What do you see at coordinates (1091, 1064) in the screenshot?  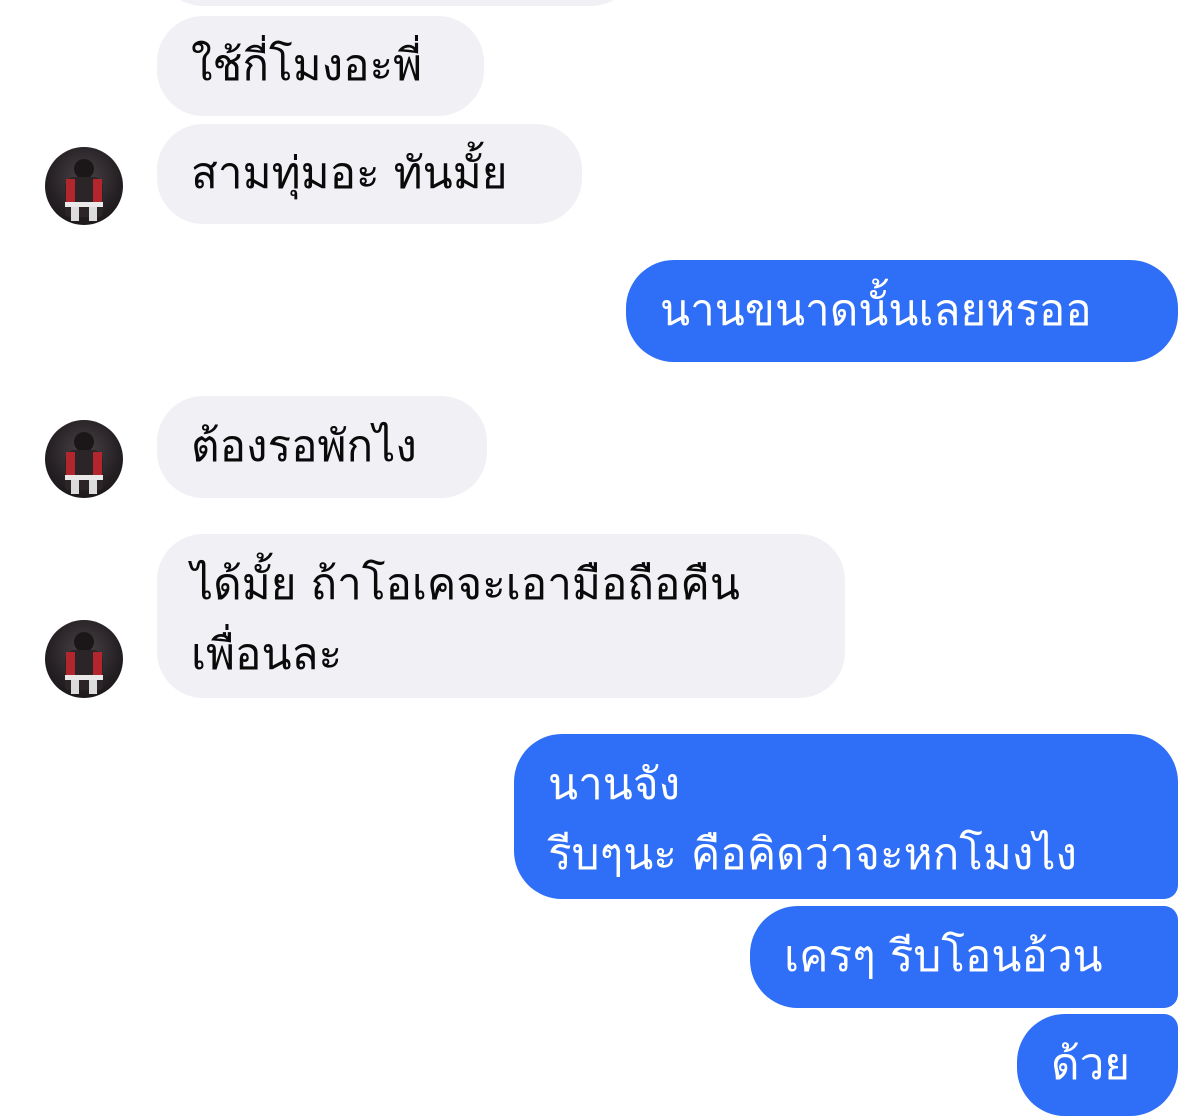 I see `message-text: ด้วย` at bounding box center [1091, 1064].